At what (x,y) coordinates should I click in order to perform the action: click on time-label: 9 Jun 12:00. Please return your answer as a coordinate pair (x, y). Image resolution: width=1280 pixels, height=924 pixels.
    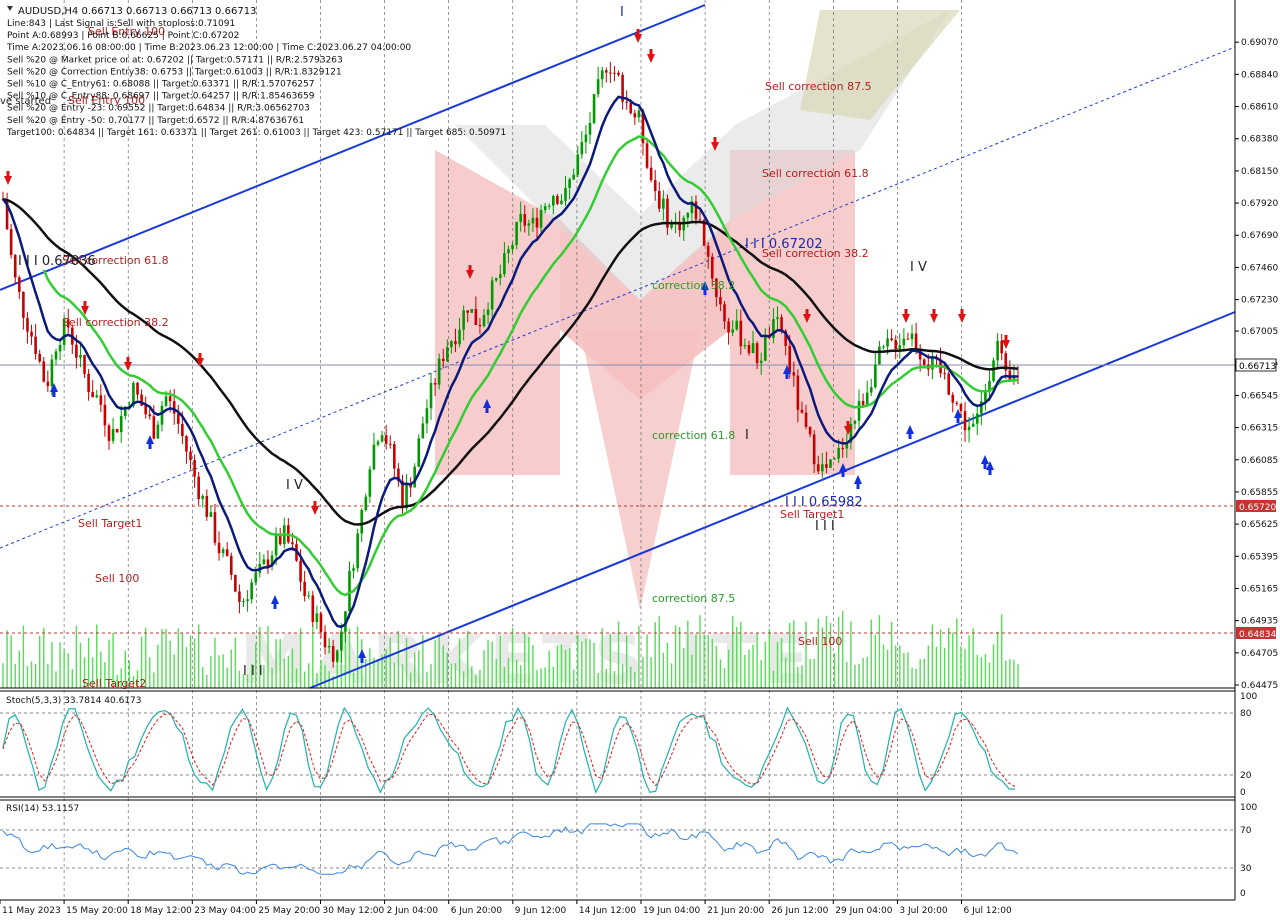
    Looking at the image, I should click on (541, 911).